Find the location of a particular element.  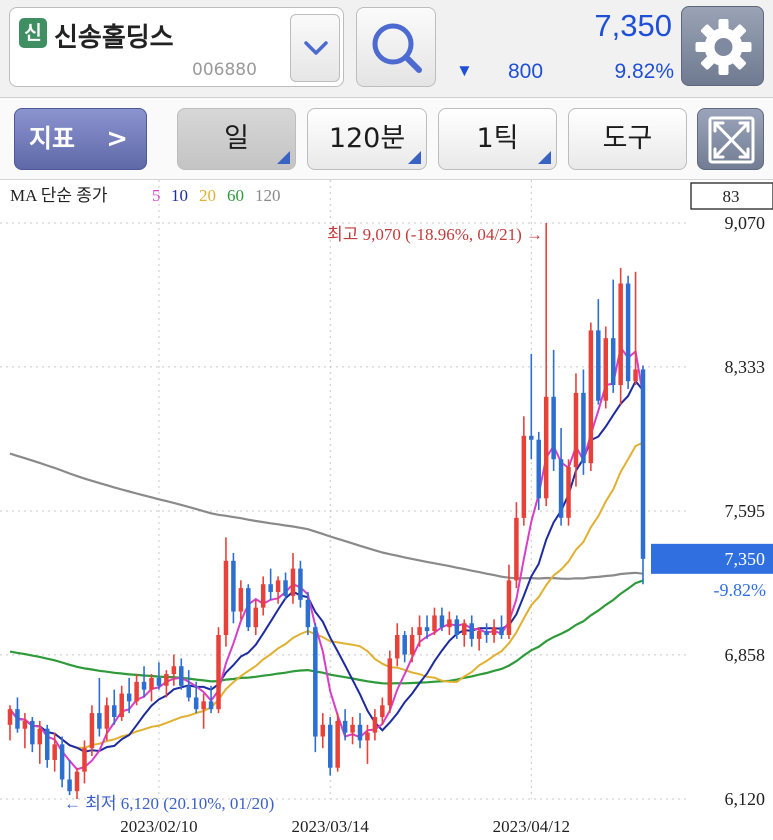

price-change: ▼ 800 9.82% is located at coordinates (563, 73).